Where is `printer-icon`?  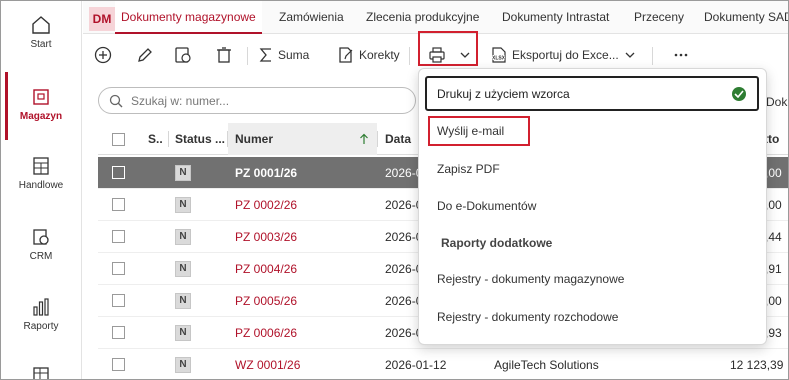
printer-icon is located at coordinates (437, 55).